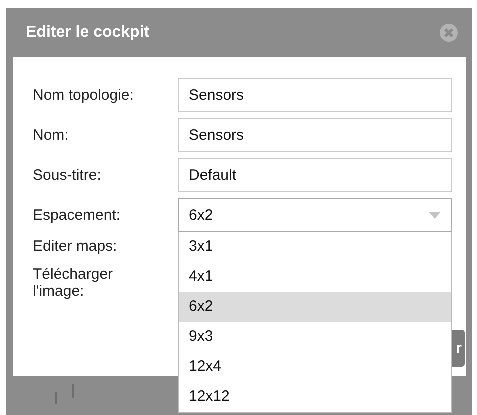  Describe the element at coordinates (449, 33) in the screenshot. I see `close-icon` at that location.